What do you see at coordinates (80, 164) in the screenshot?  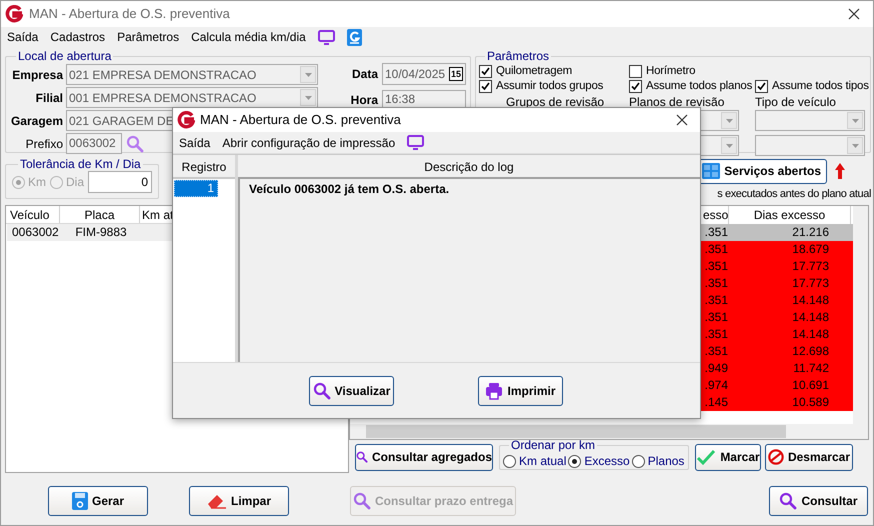 I see `group-title: Tolerância de Km / Dia` at bounding box center [80, 164].